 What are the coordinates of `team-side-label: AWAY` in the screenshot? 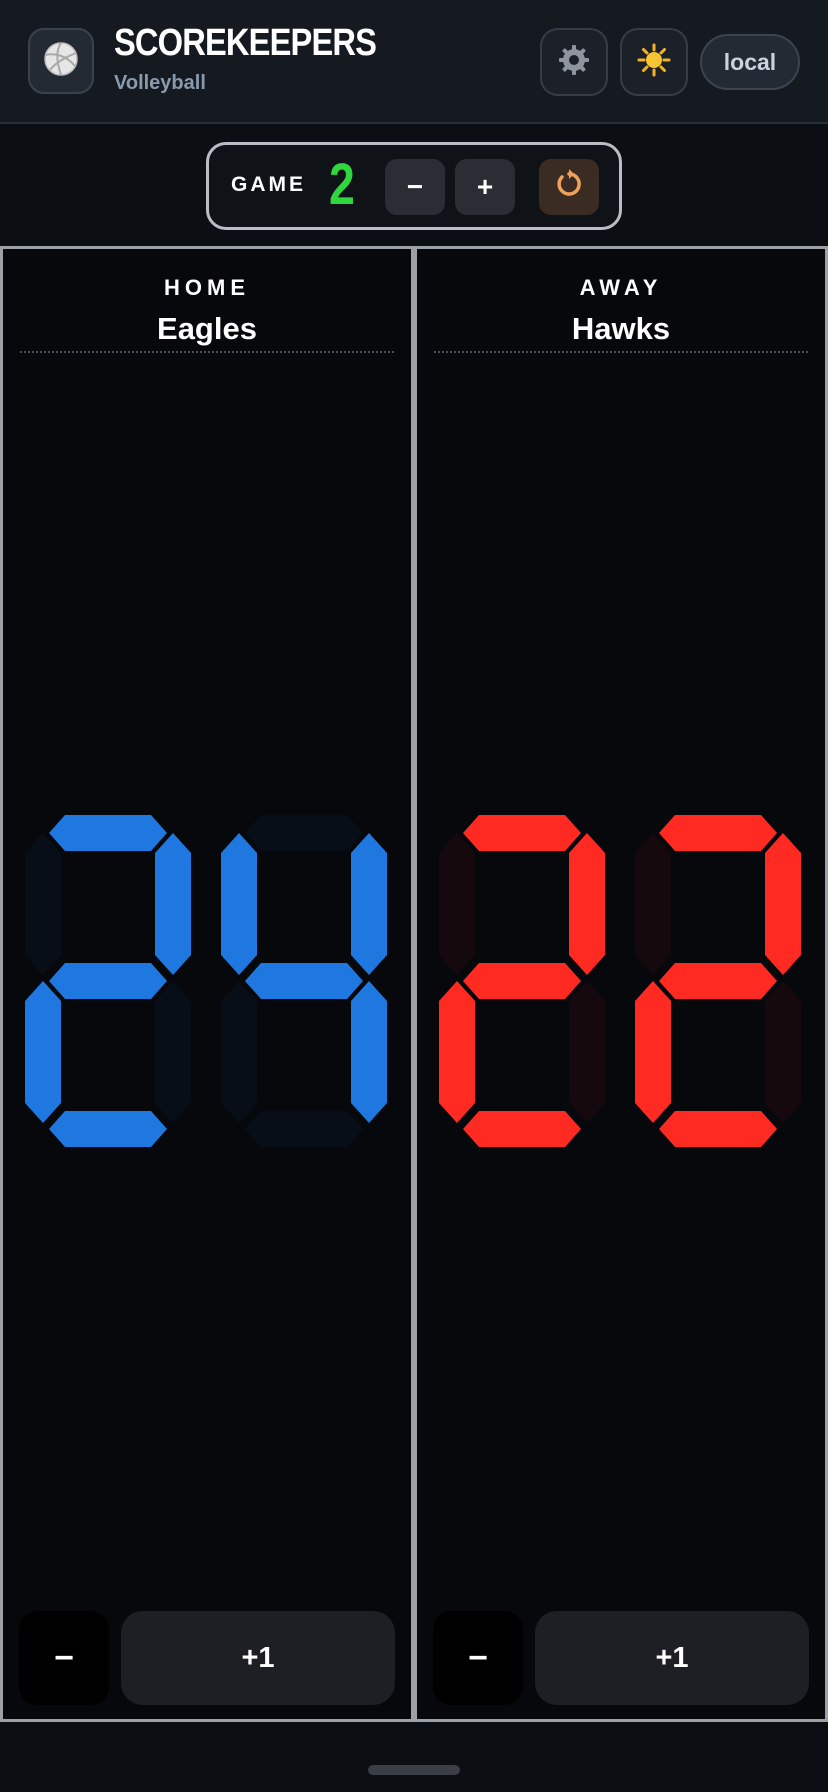 It's located at (621, 287).